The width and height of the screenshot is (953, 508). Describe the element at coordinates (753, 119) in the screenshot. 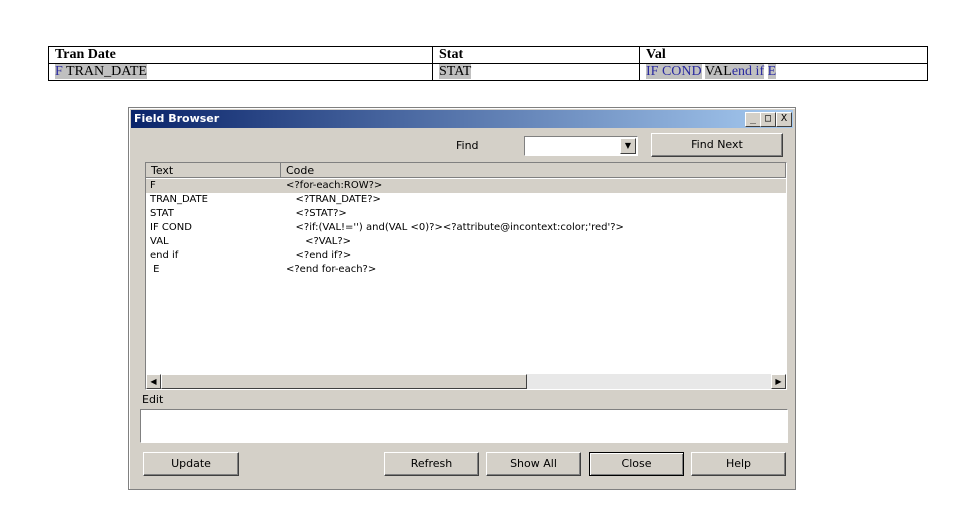

I see `minimize-button: _` at that location.